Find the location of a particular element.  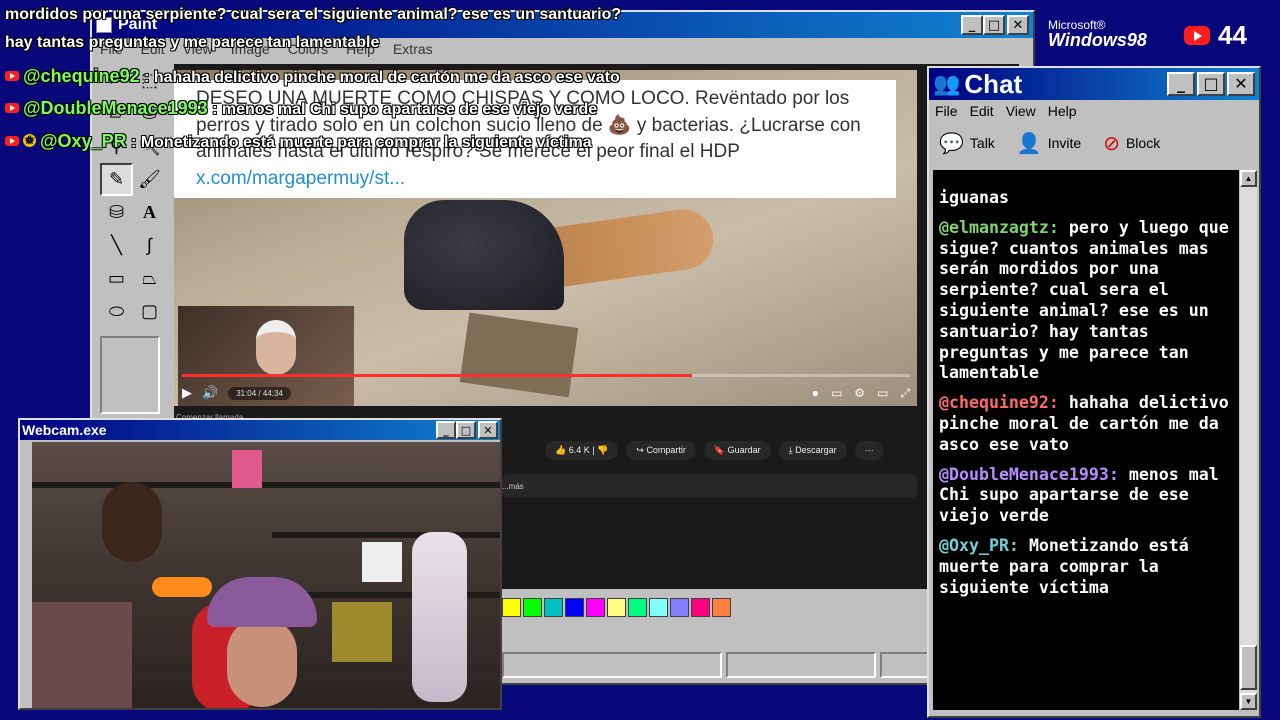

video-progress-fill is located at coordinates (437, 375).